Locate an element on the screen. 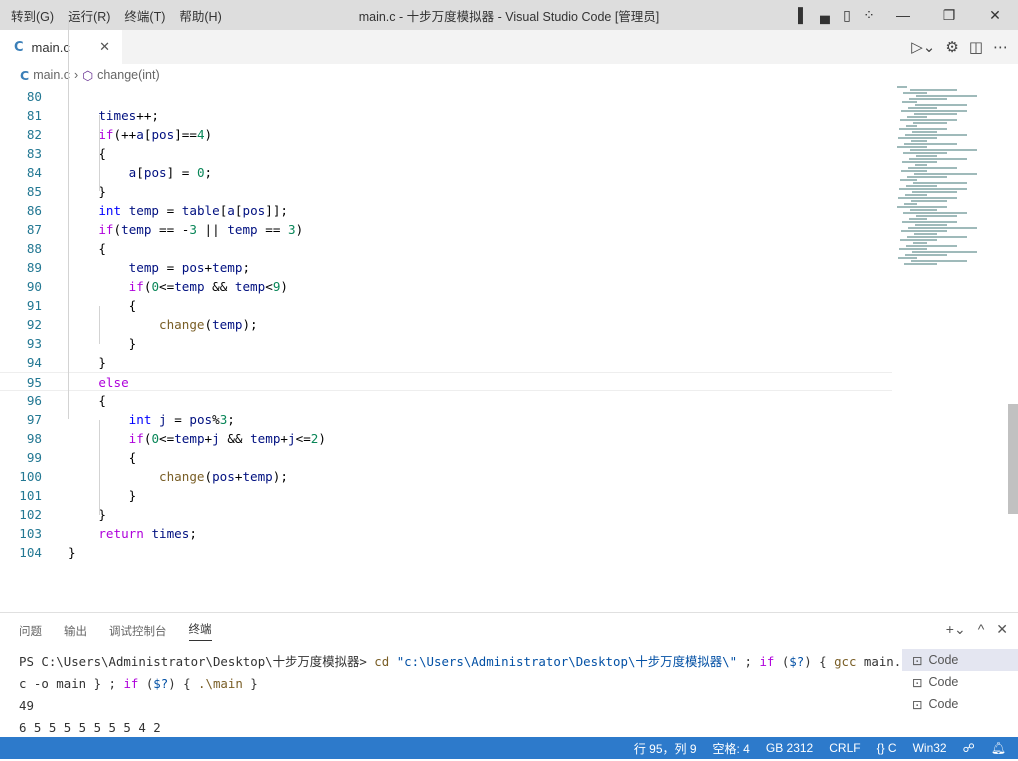 This screenshot has height=761, width=1018. panel-tab: 调试控制台 is located at coordinates (138, 631).